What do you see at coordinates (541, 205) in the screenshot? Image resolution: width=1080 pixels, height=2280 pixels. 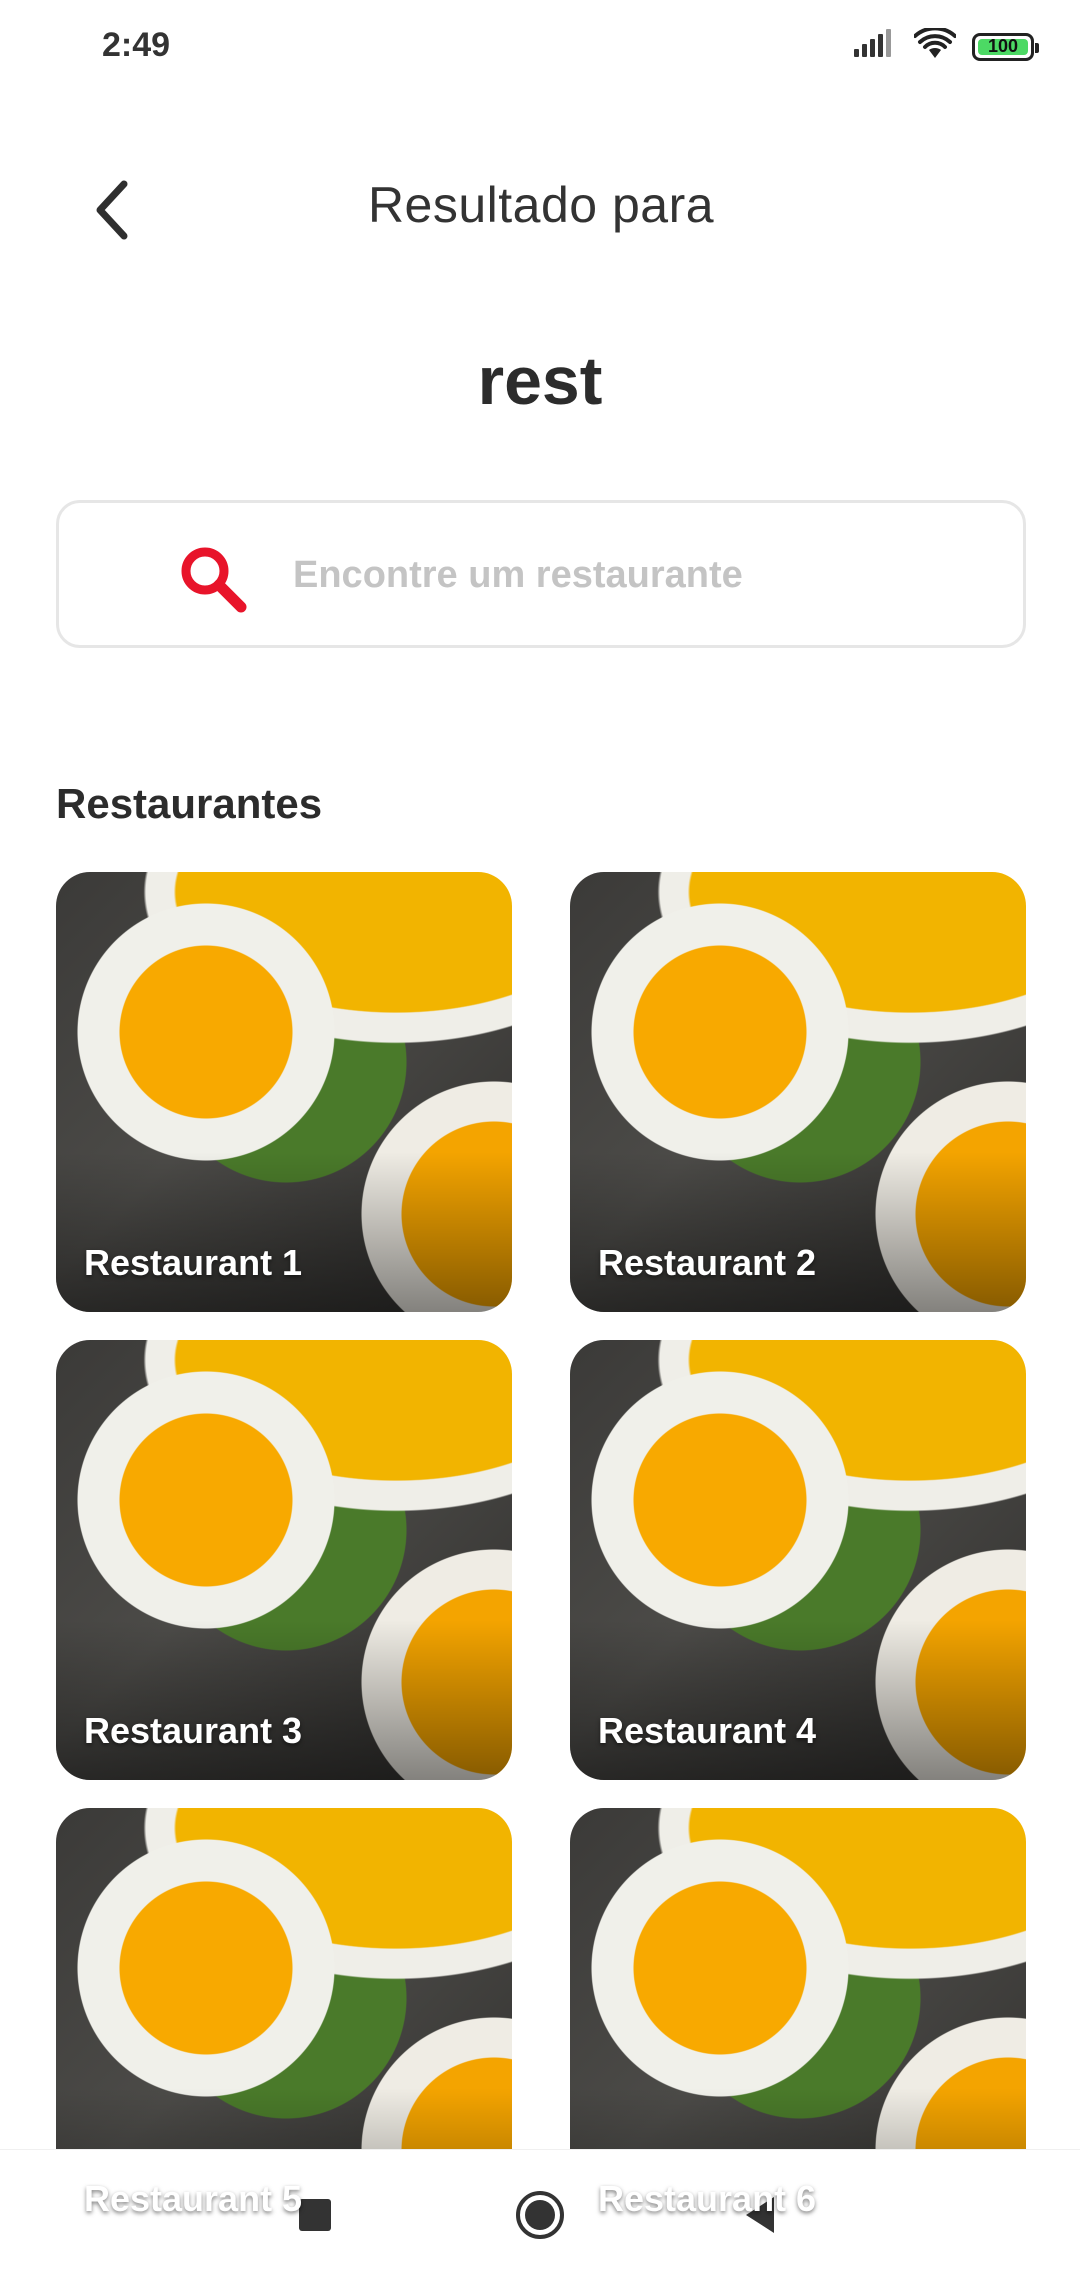 I see `page-title: Resultado para` at bounding box center [541, 205].